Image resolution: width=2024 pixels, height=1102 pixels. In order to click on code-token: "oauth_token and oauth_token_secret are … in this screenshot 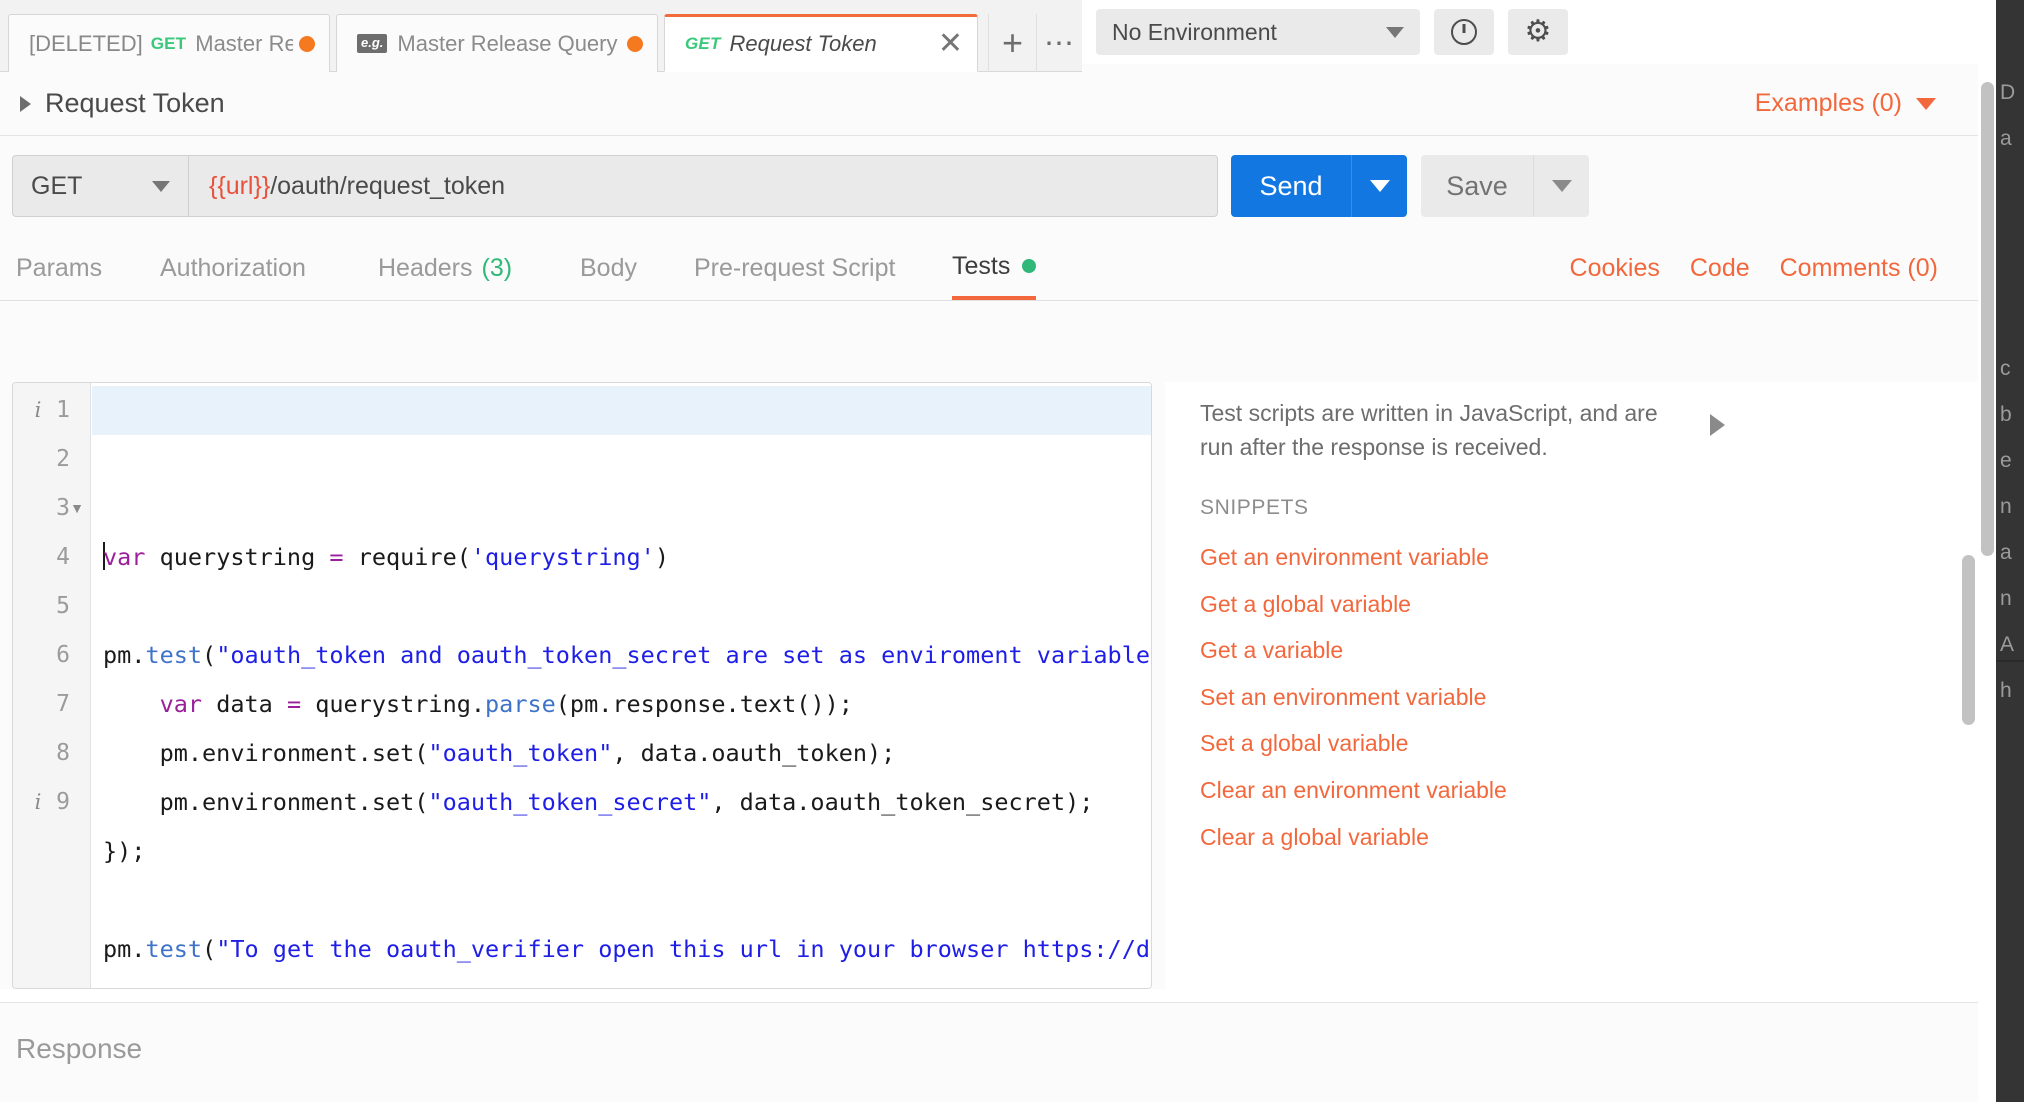, I will do `click(684, 655)`.